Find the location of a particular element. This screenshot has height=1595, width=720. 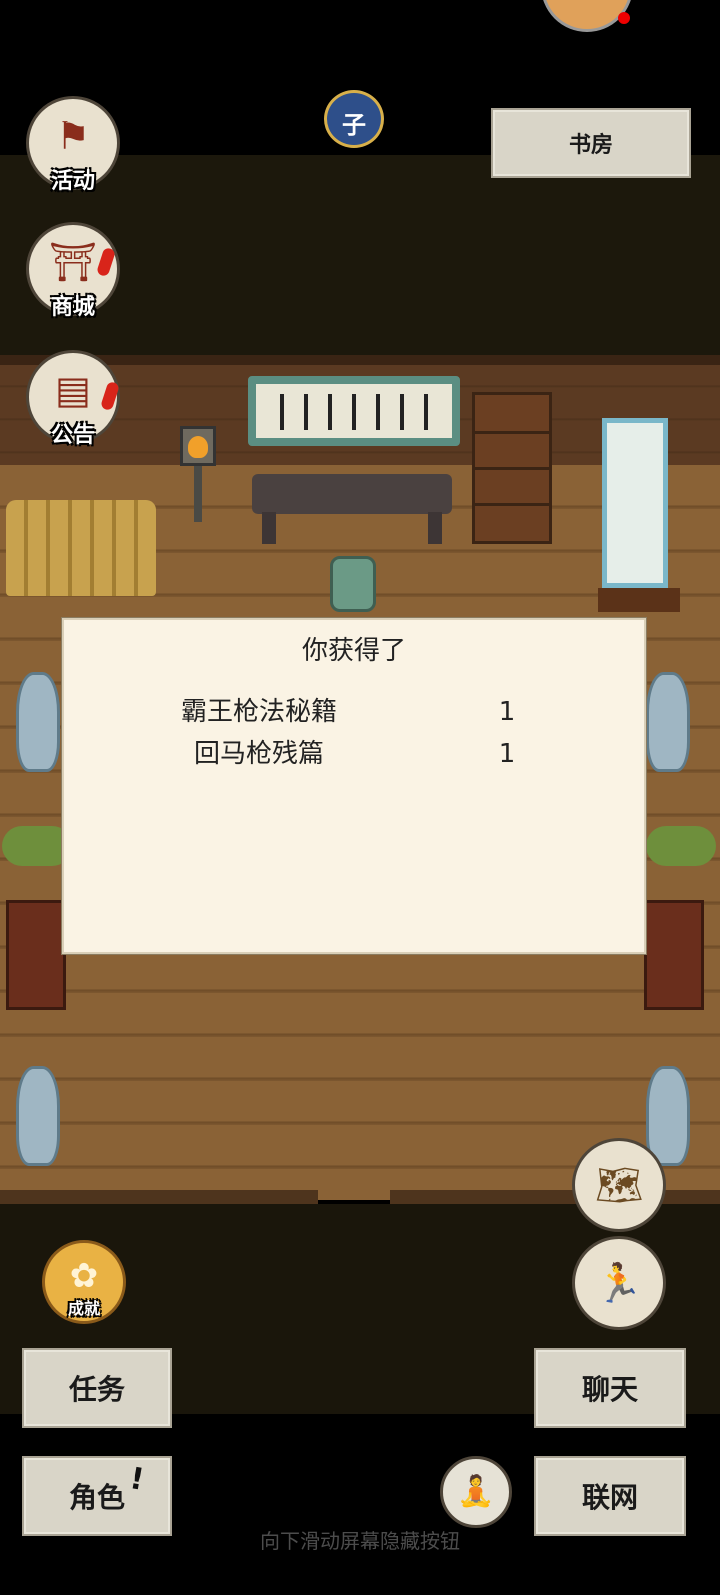

role-button: 角色 ! is located at coordinates (97, 1496).